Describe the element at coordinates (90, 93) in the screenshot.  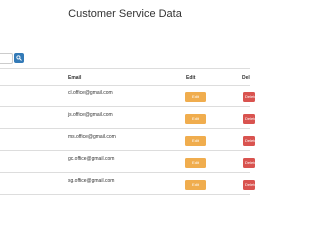
I see `email-cell: cl.office@gmail.com` at that location.